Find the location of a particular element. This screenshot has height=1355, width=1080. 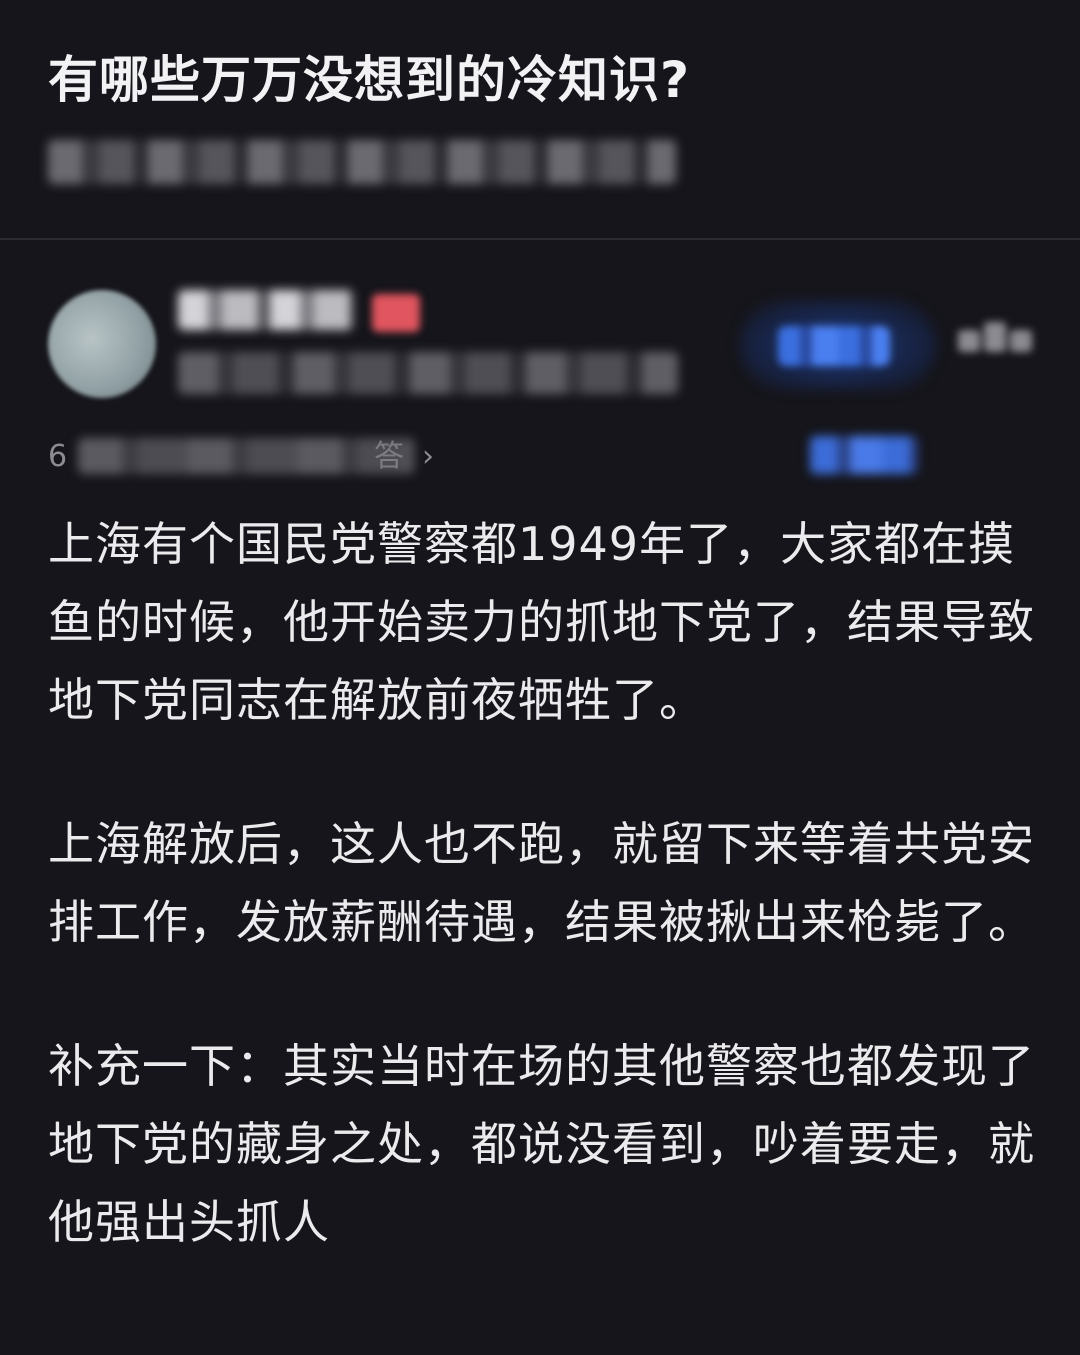

author-bio-redacted is located at coordinates (428, 373).